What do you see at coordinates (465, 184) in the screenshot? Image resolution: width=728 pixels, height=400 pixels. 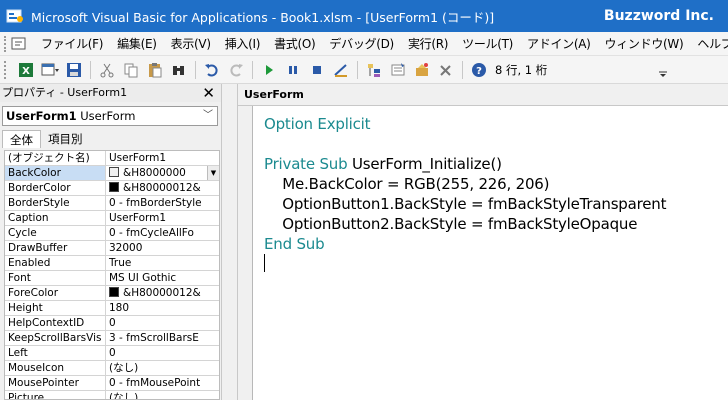 I see `code-line: Me.BackColor = RGB(255, 226, 206)` at bounding box center [465, 184].